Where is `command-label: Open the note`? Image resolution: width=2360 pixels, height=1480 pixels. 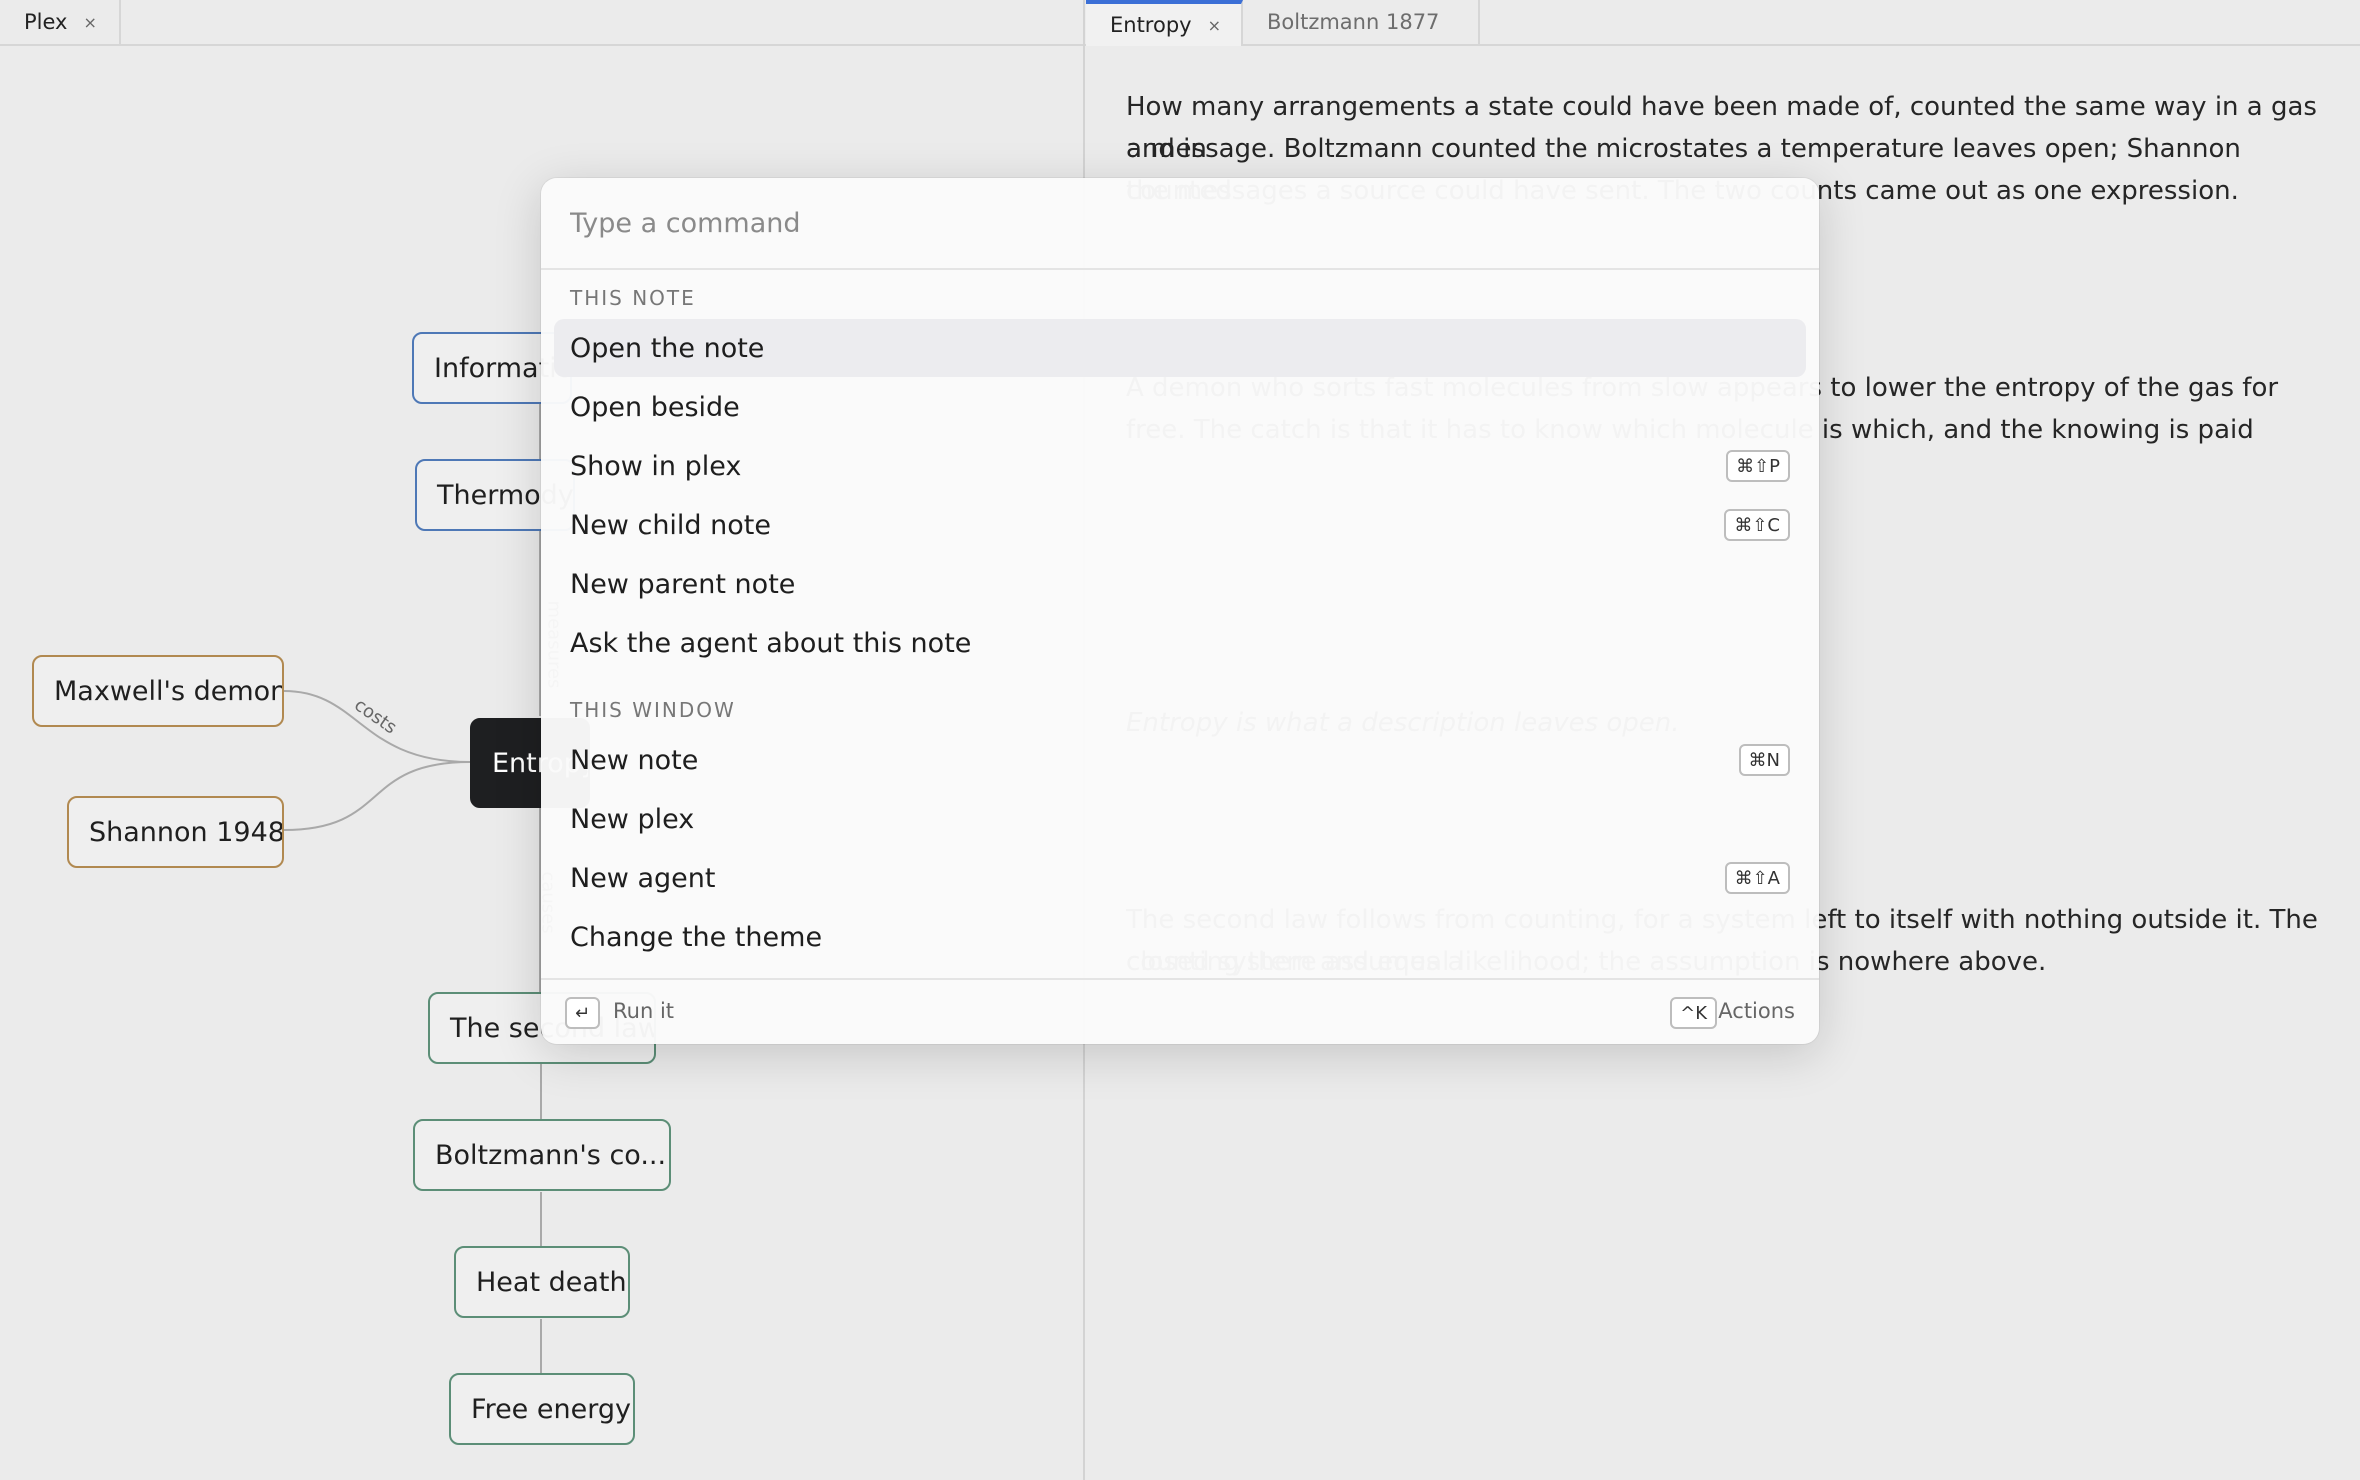 command-label: Open the note is located at coordinates (667, 348).